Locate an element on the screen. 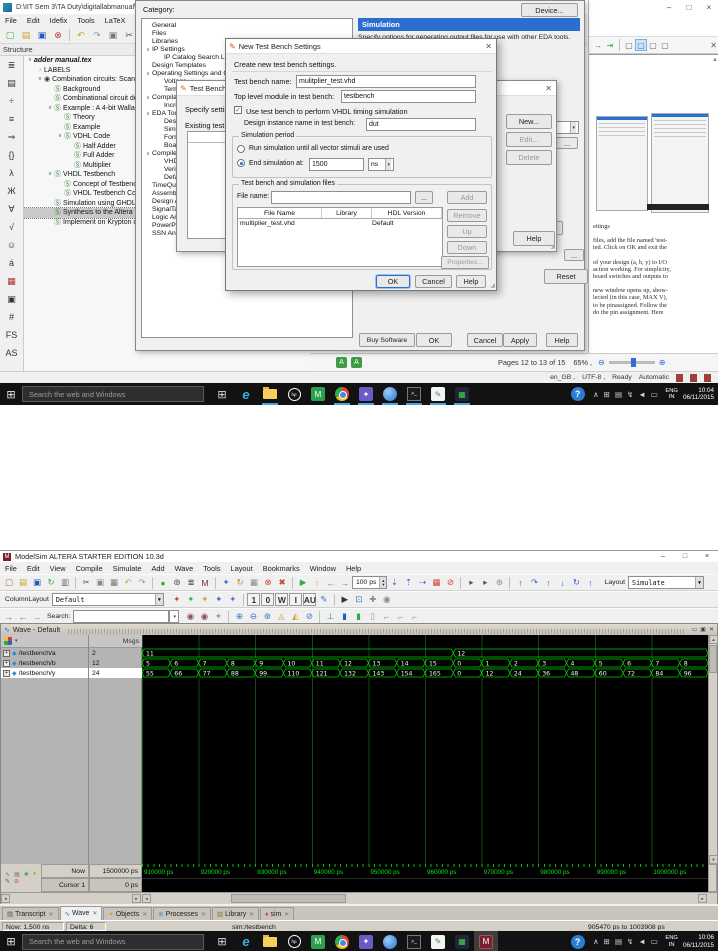 The image size is (718, 951). taskbar-app-edge: e is located at coordinates (246, 394).